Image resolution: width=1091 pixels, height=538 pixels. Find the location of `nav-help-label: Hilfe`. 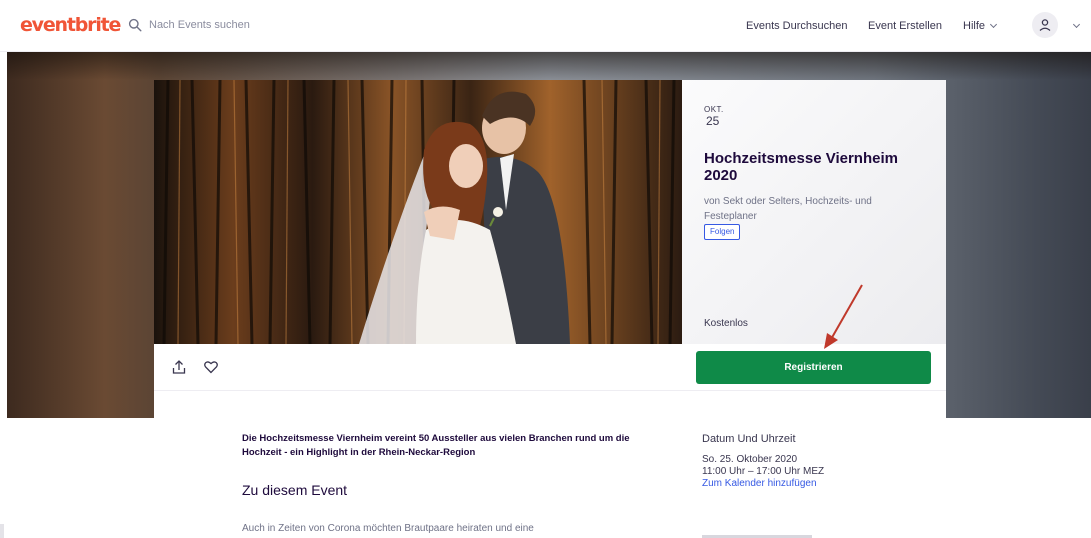

nav-help-label: Hilfe is located at coordinates (974, 26).